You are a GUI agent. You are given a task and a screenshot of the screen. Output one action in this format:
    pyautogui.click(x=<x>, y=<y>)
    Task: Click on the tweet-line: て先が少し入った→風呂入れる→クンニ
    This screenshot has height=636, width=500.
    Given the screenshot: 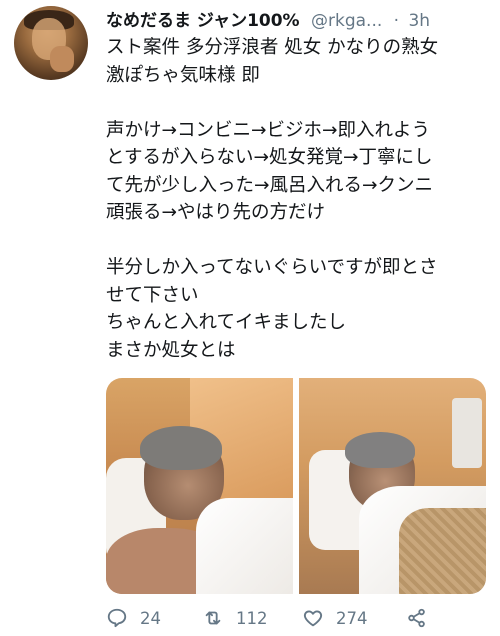 What is the action you would take?
    pyautogui.click(x=270, y=185)
    